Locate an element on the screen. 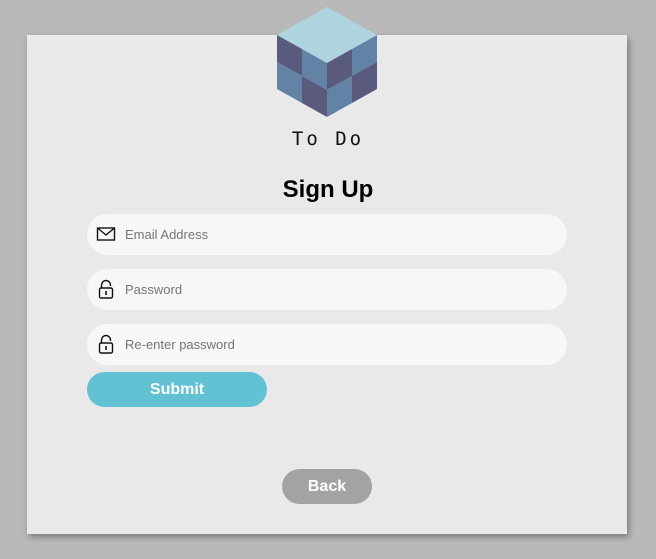  confirm-password-input is located at coordinates (335, 344).